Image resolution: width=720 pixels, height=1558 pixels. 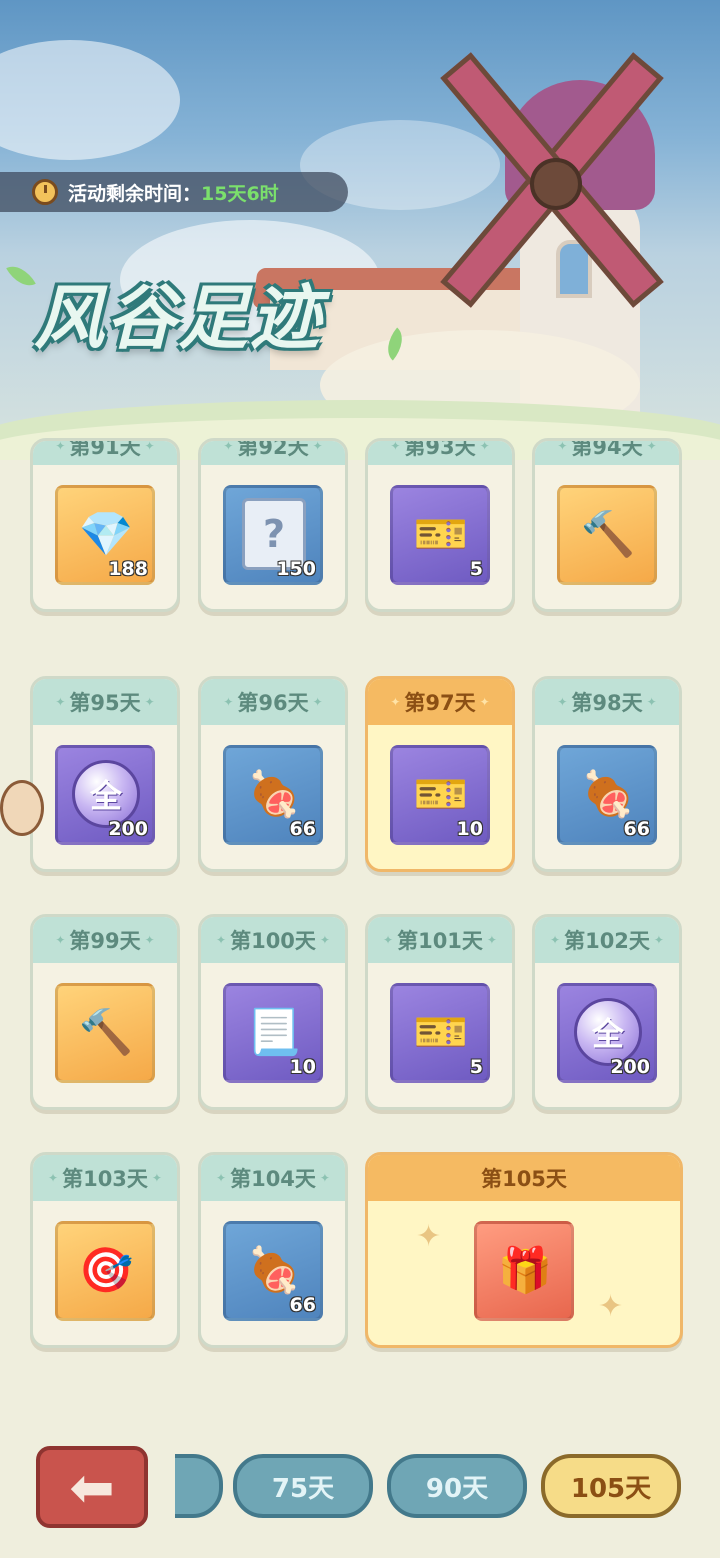 I want to click on event-timer: 活动剩余时间： 15天6时, so click(x=174, y=192).